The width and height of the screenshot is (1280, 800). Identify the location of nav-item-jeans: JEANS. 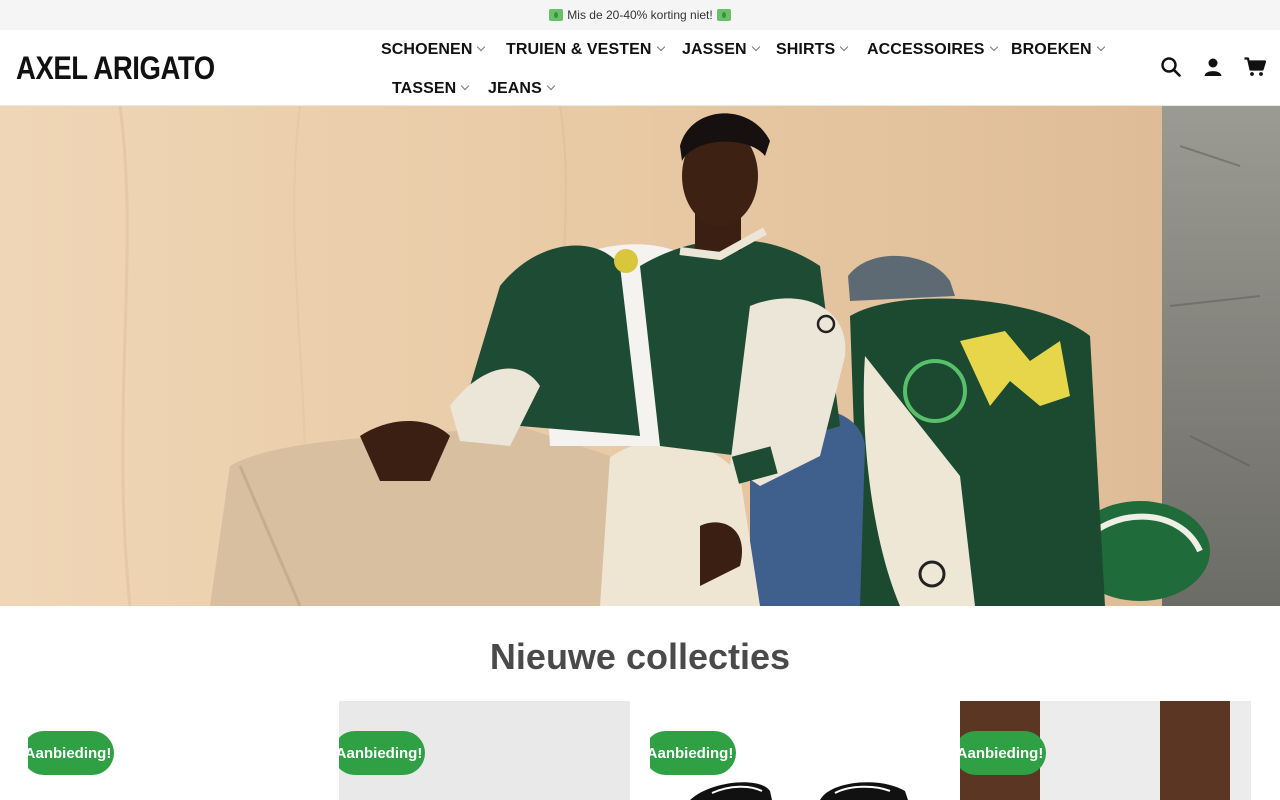
(522, 89).